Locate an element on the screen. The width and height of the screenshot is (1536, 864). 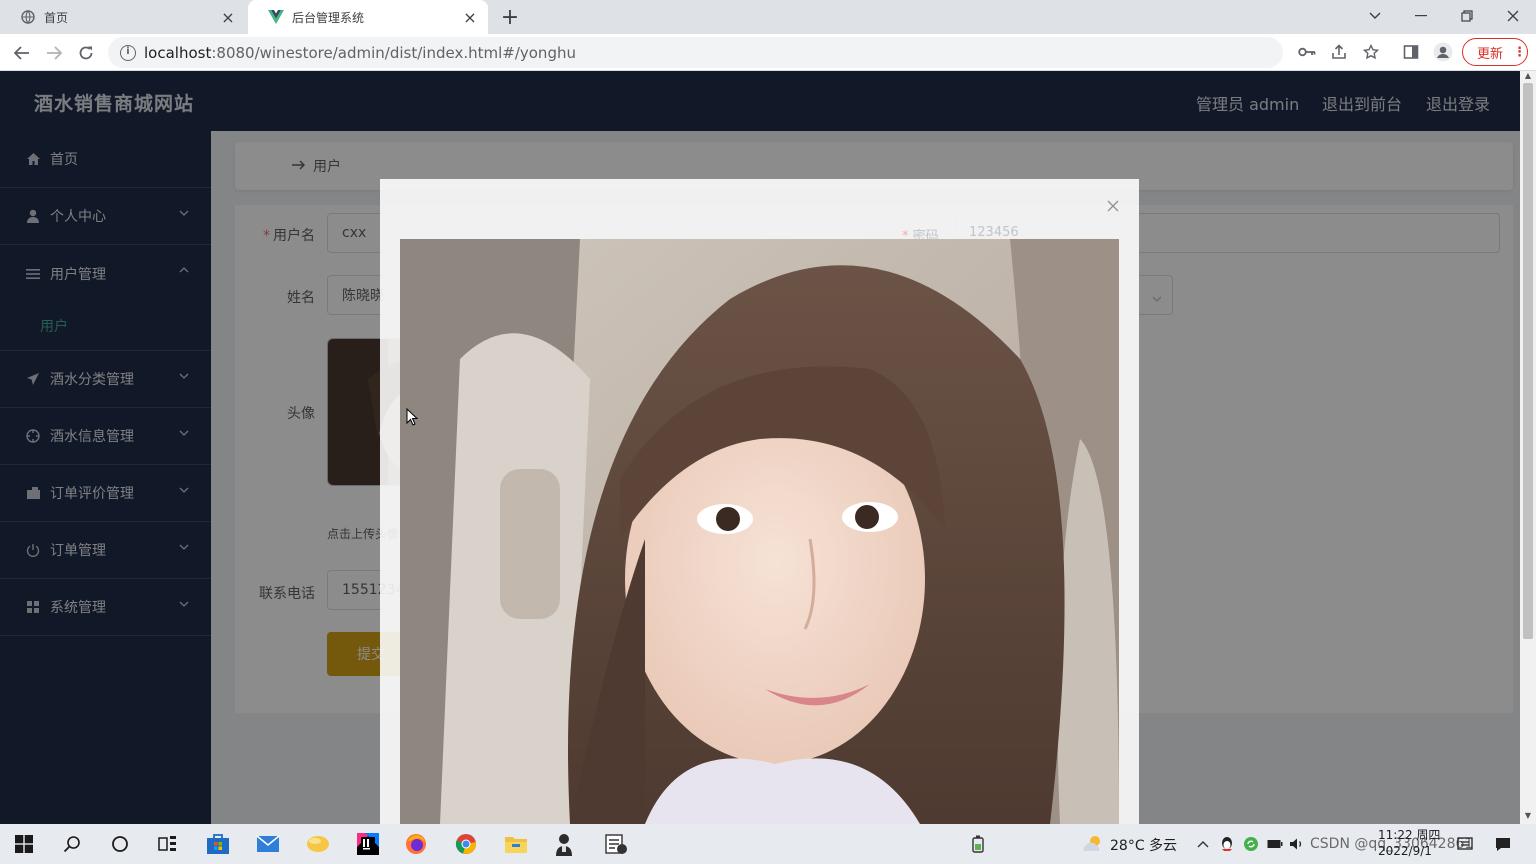
minimize-icon is located at coordinates (1421, 16).